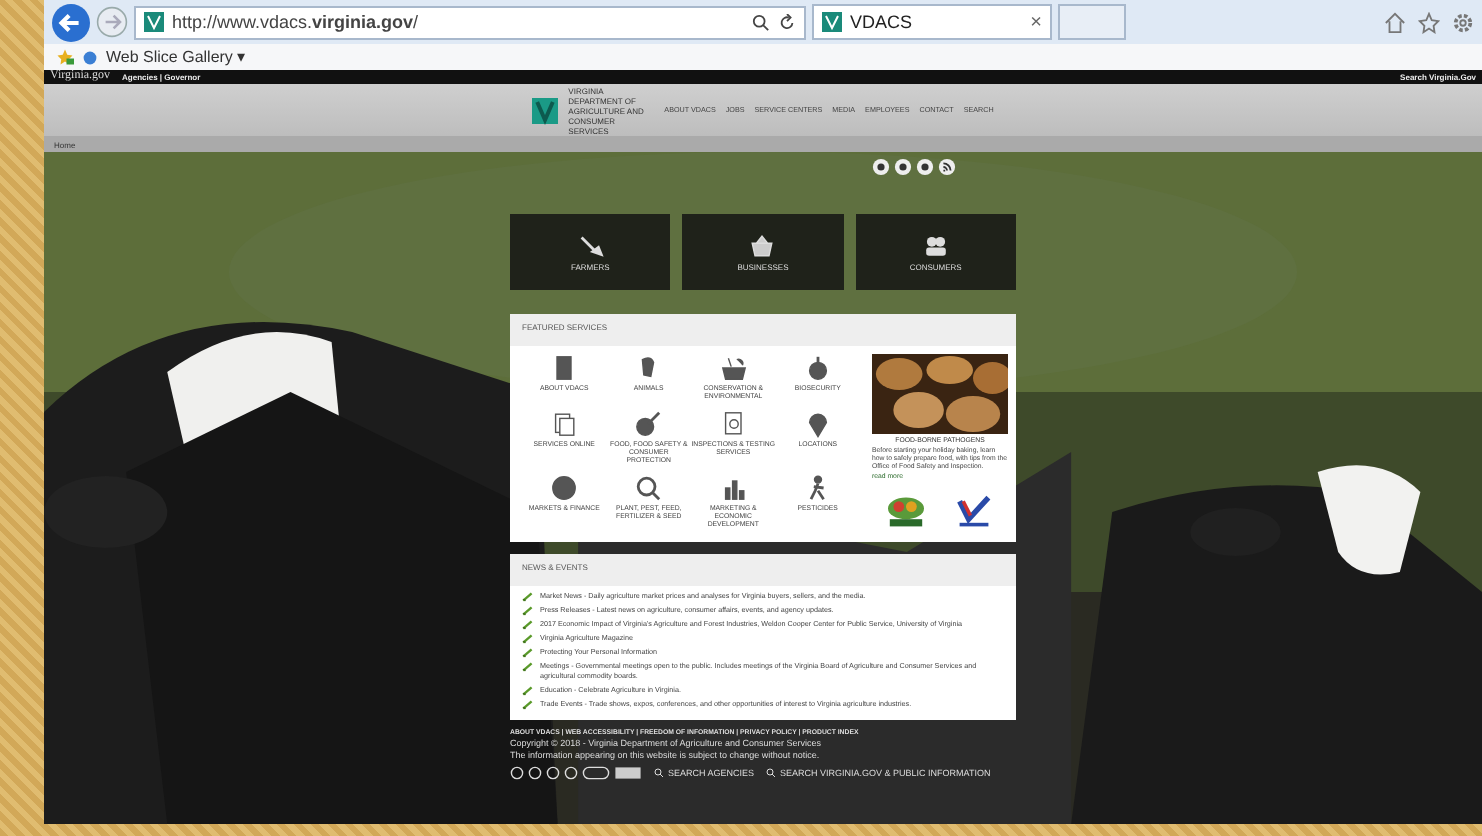 This screenshot has width=1482, height=836. What do you see at coordinates (1429, 22) in the screenshot?
I see `star-icon` at bounding box center [1429, 22].